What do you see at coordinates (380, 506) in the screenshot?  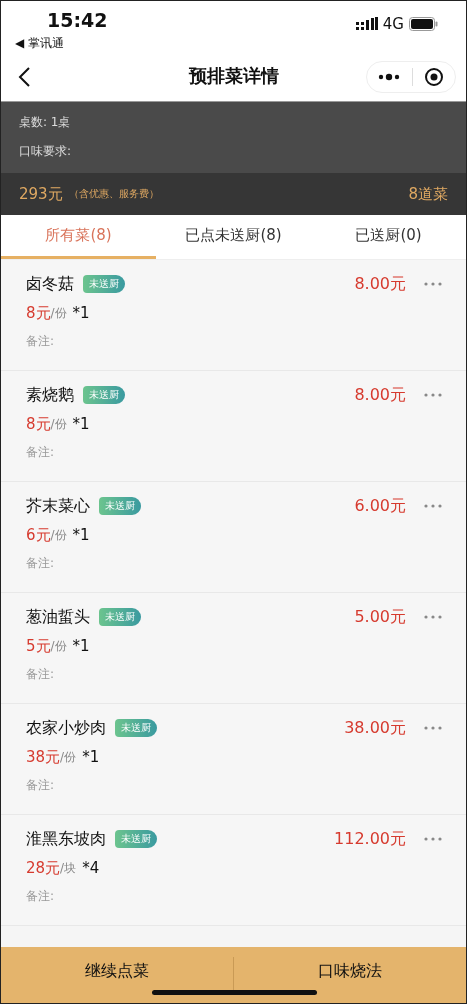 I see `dish-amount: 6.00元` at bounding box center [380, 506].